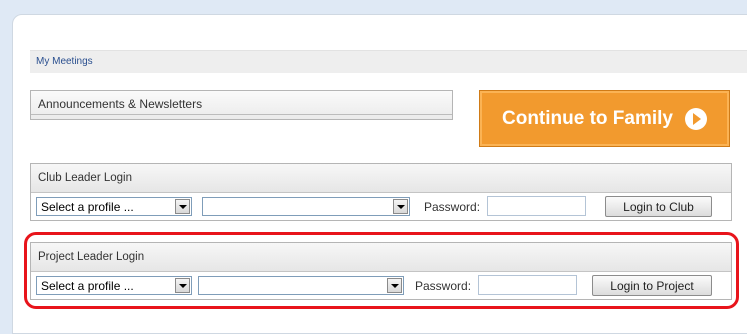 Image resolution: width=747 pixels, height=334 pixels. I want to click on club-password-input, so click(536, 206).